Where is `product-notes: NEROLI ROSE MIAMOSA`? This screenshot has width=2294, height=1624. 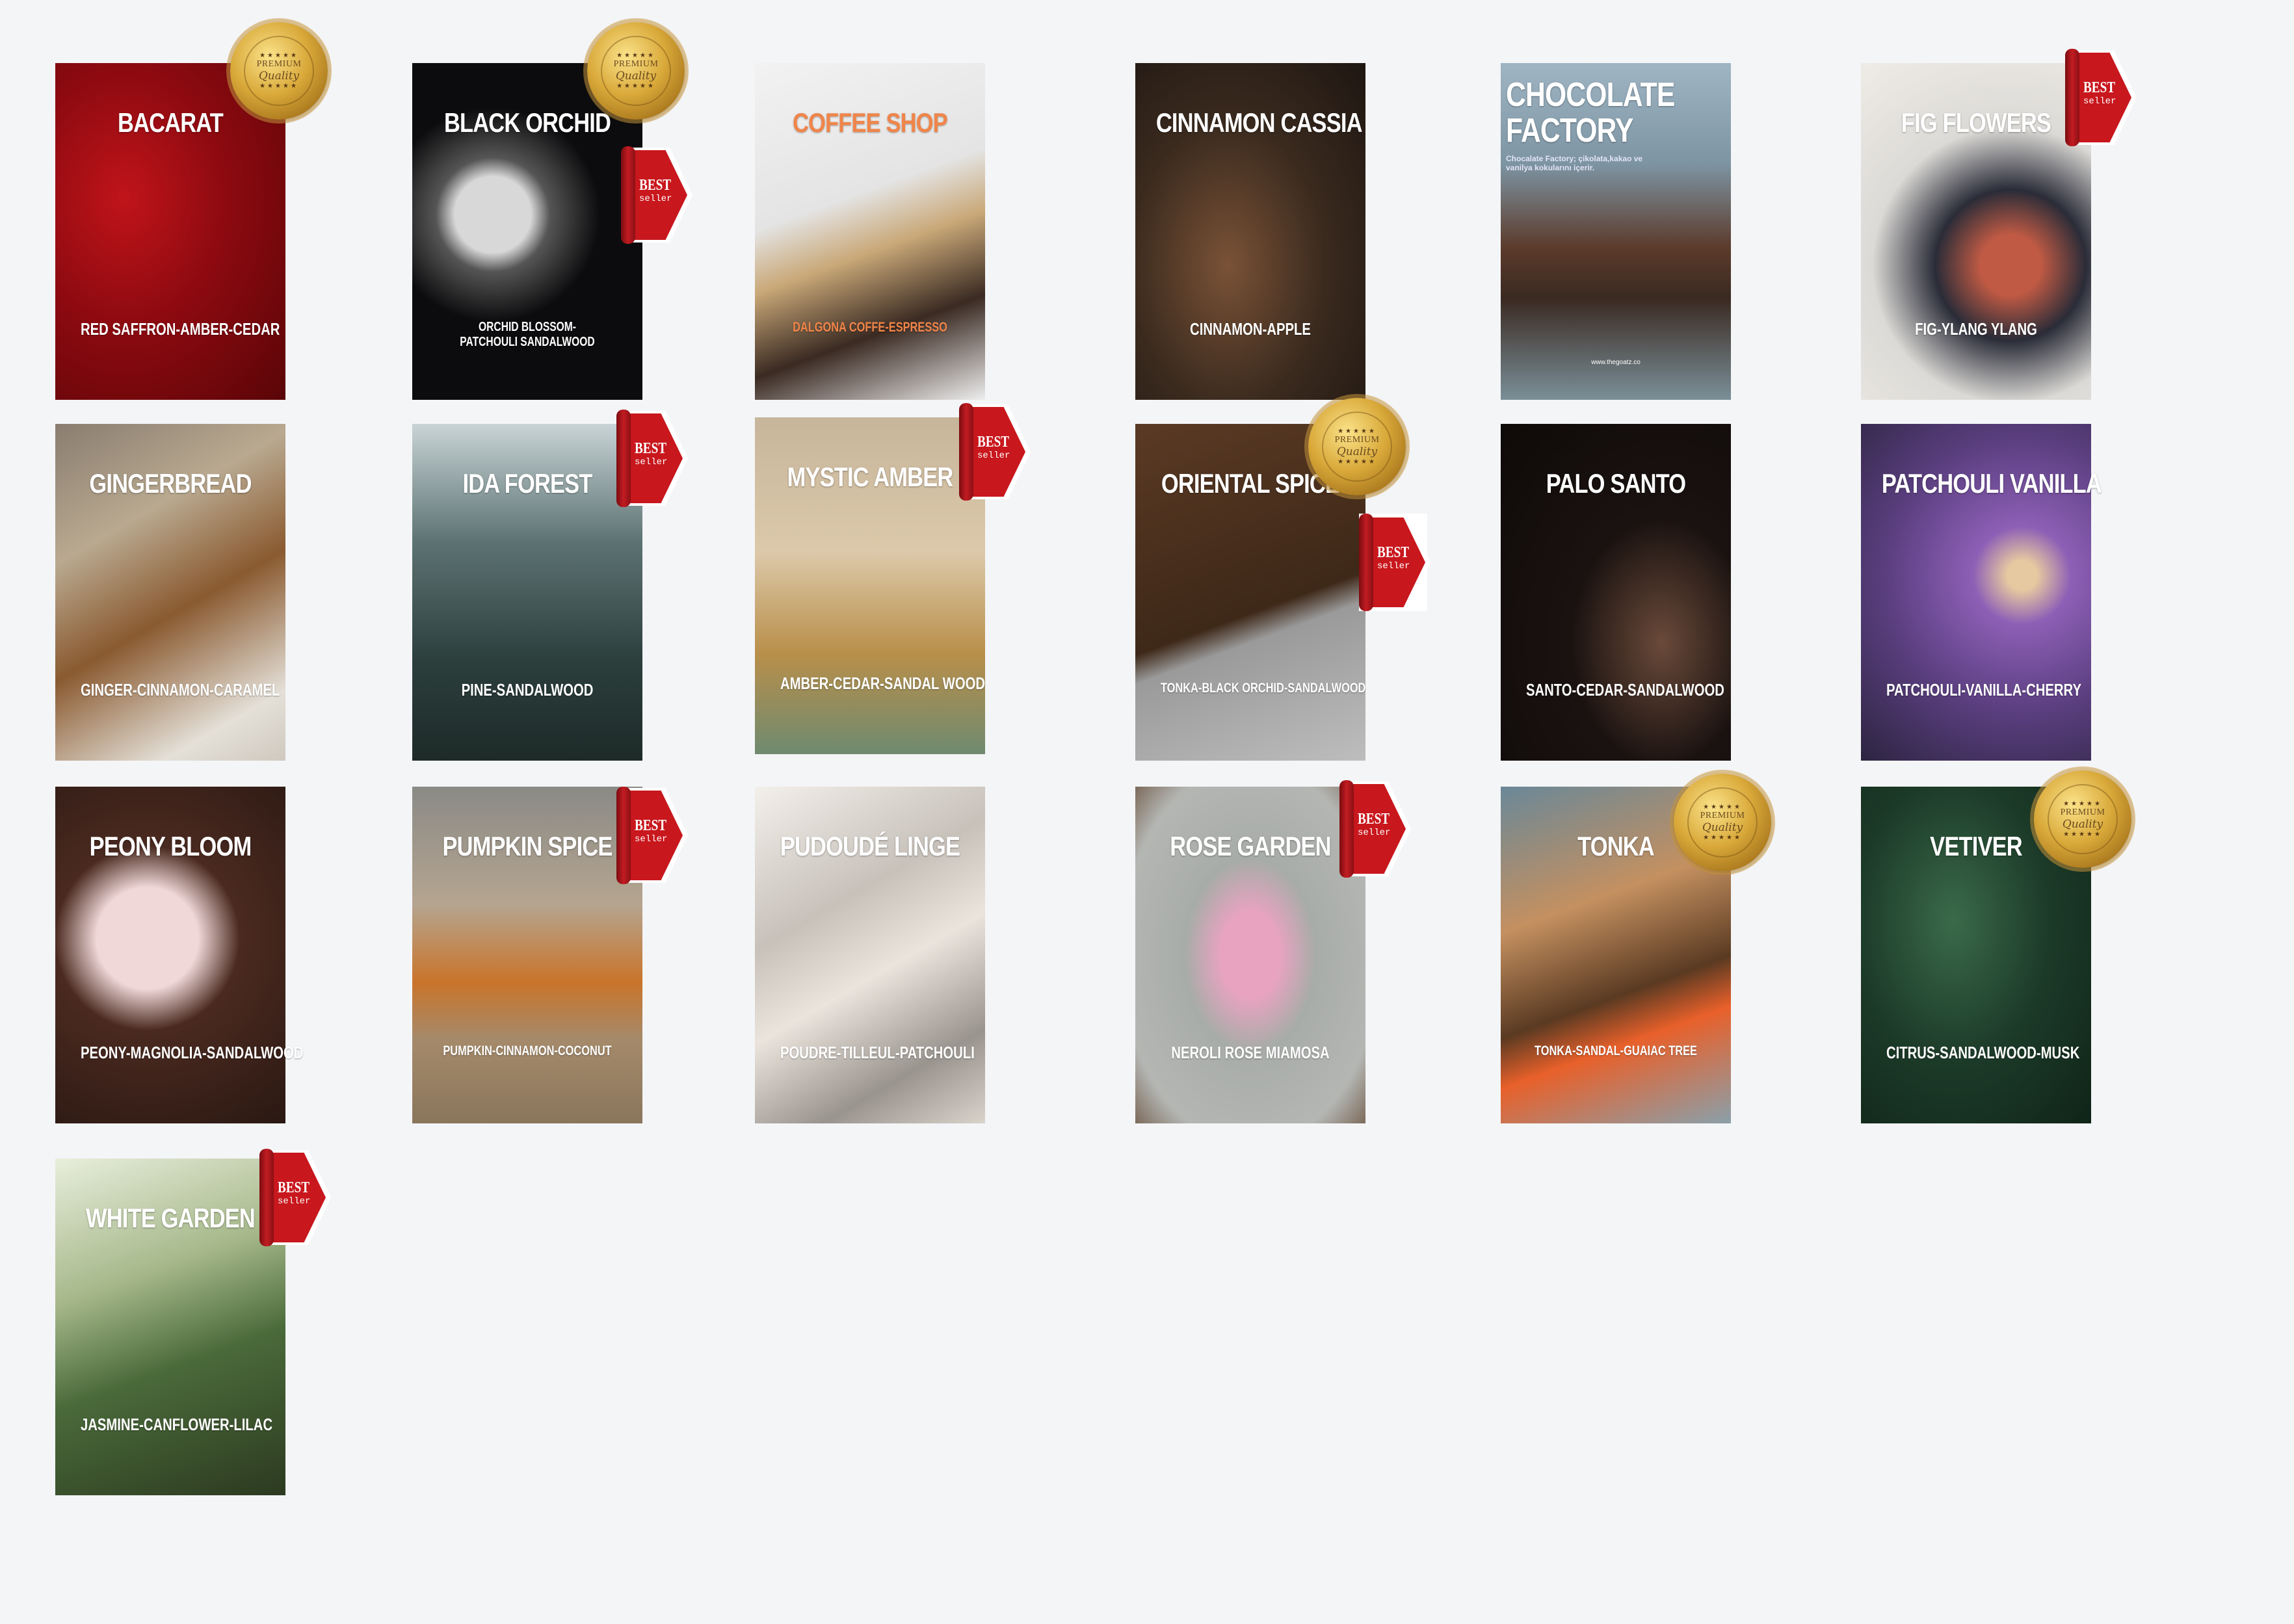
product-notes: NEROLI ROSE MIAMOSA is located at coordinates (1250, 1052).